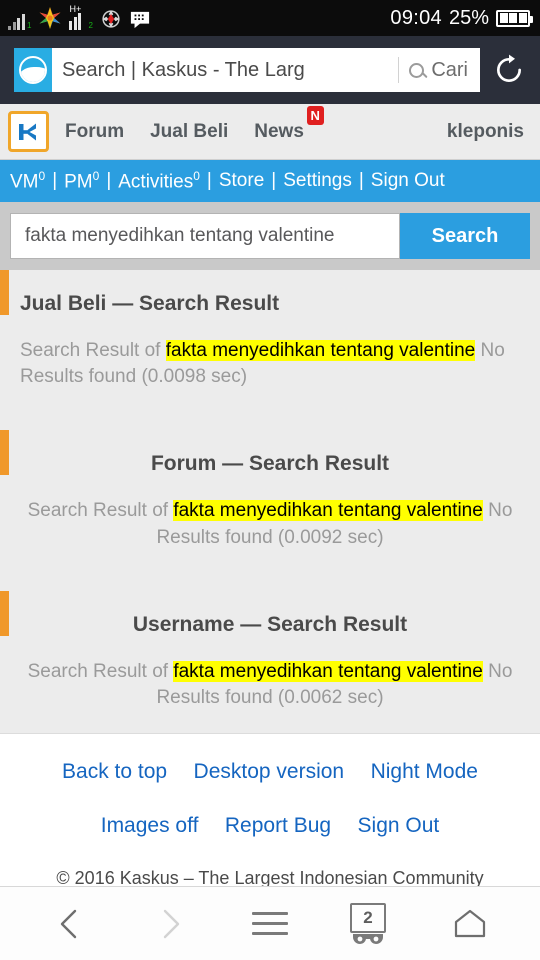 Image resolution: width=540 pixels, height=960 pixels. What do you see at coordinates (50, 18) in the screenshot?
I see `app-star-icon` at bounding box center [50, 18].